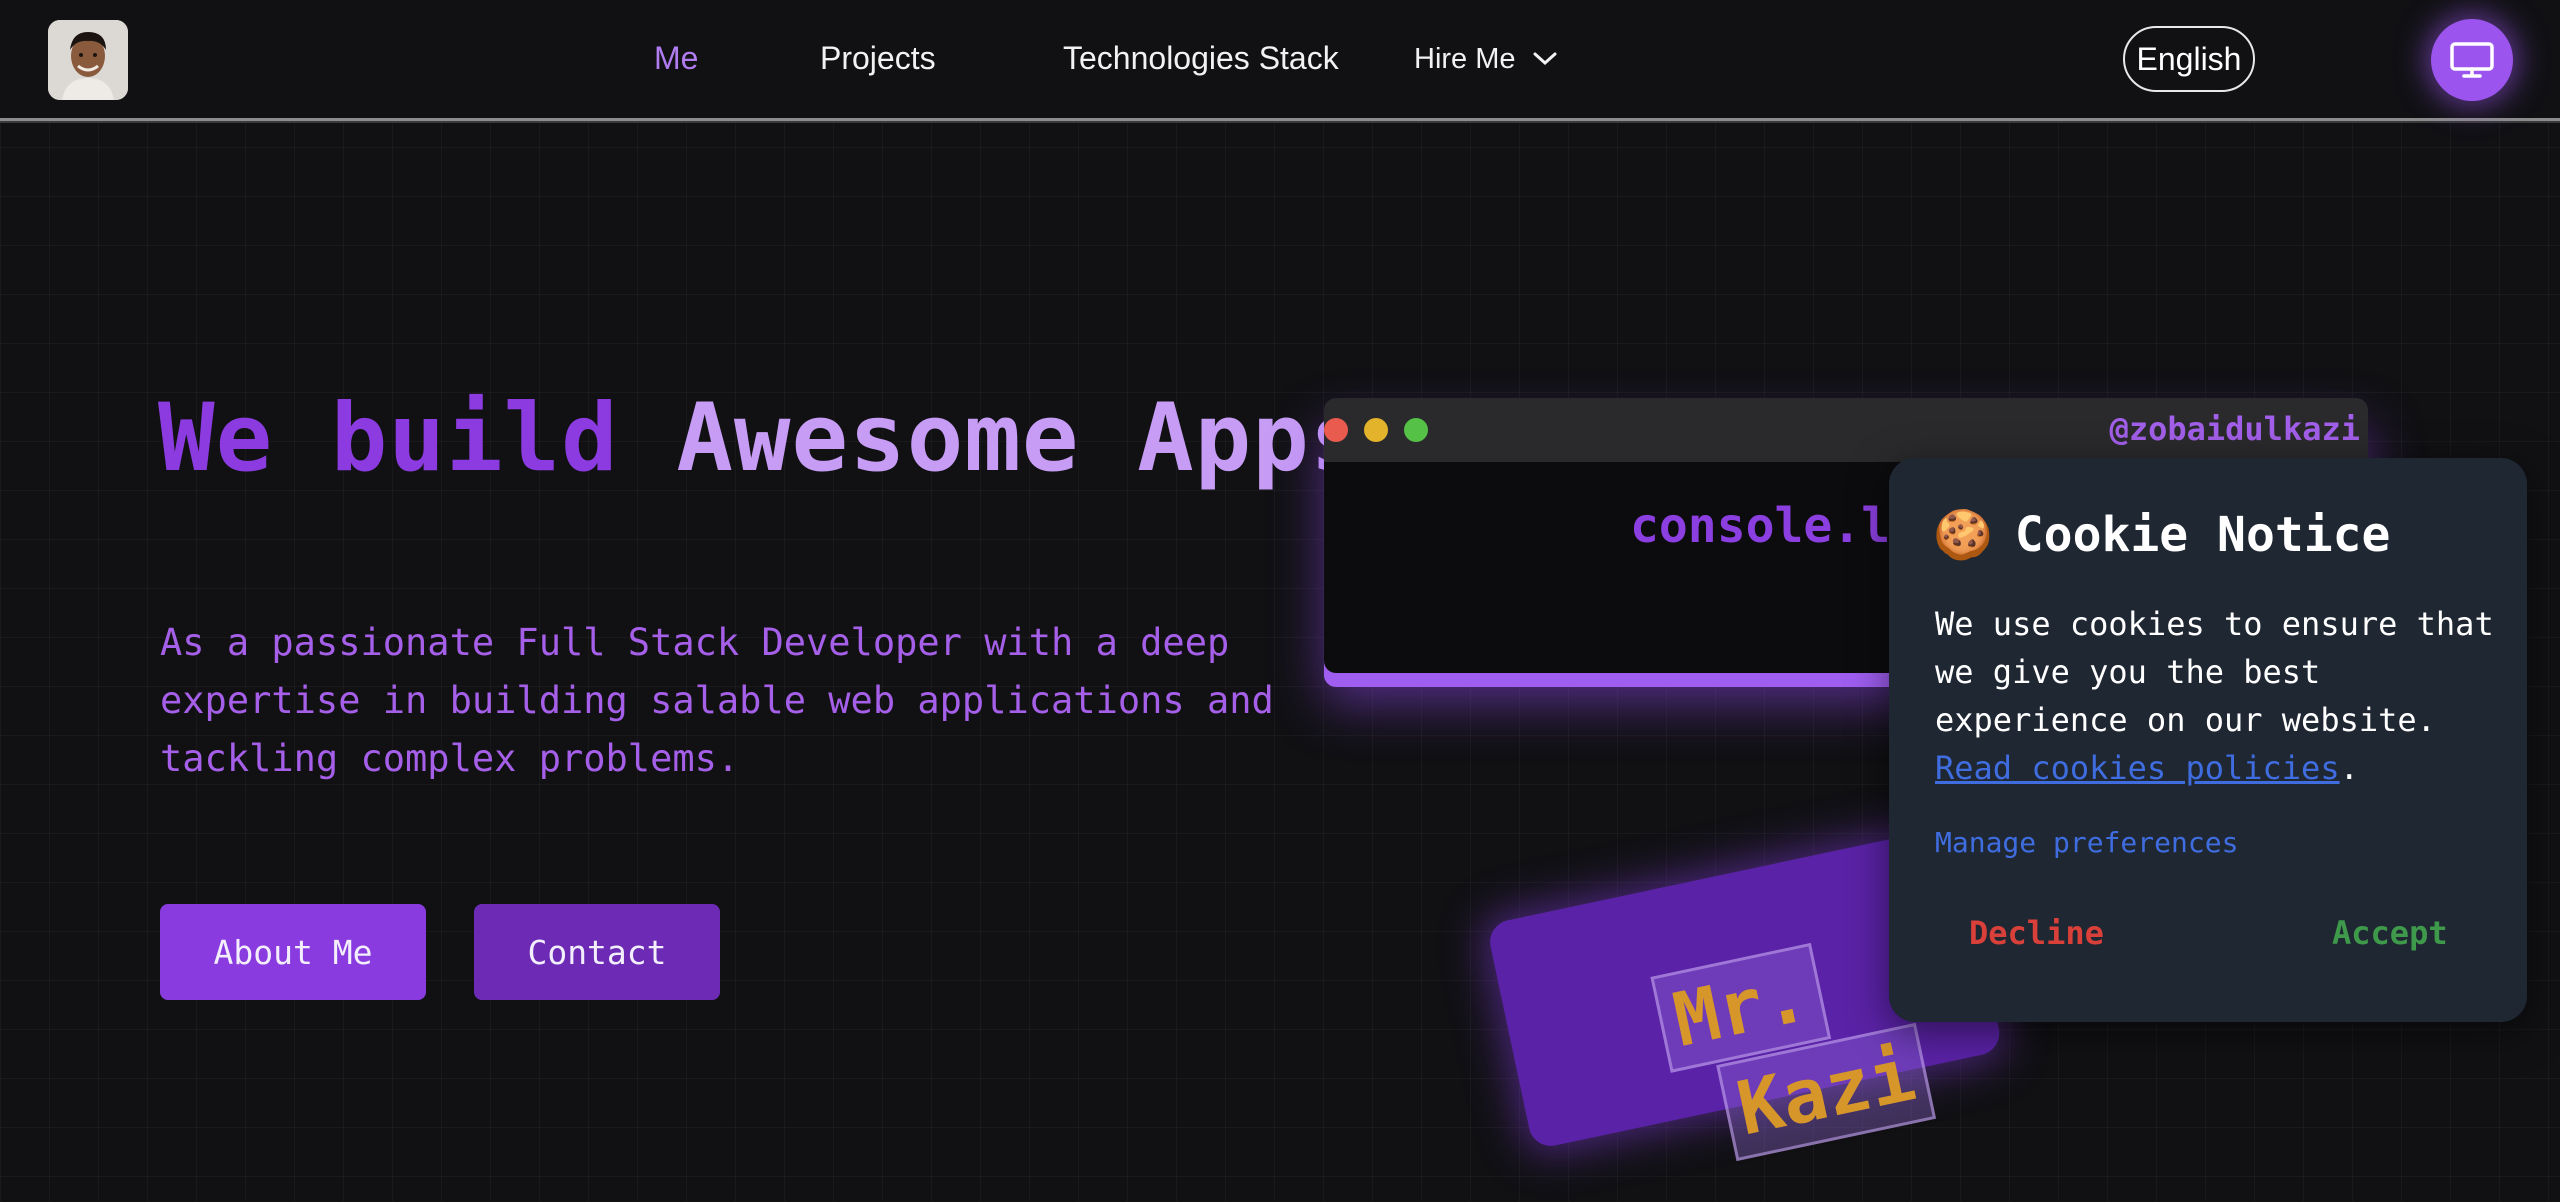  I want to click on theme-toggle-button, so click(2472, 60).